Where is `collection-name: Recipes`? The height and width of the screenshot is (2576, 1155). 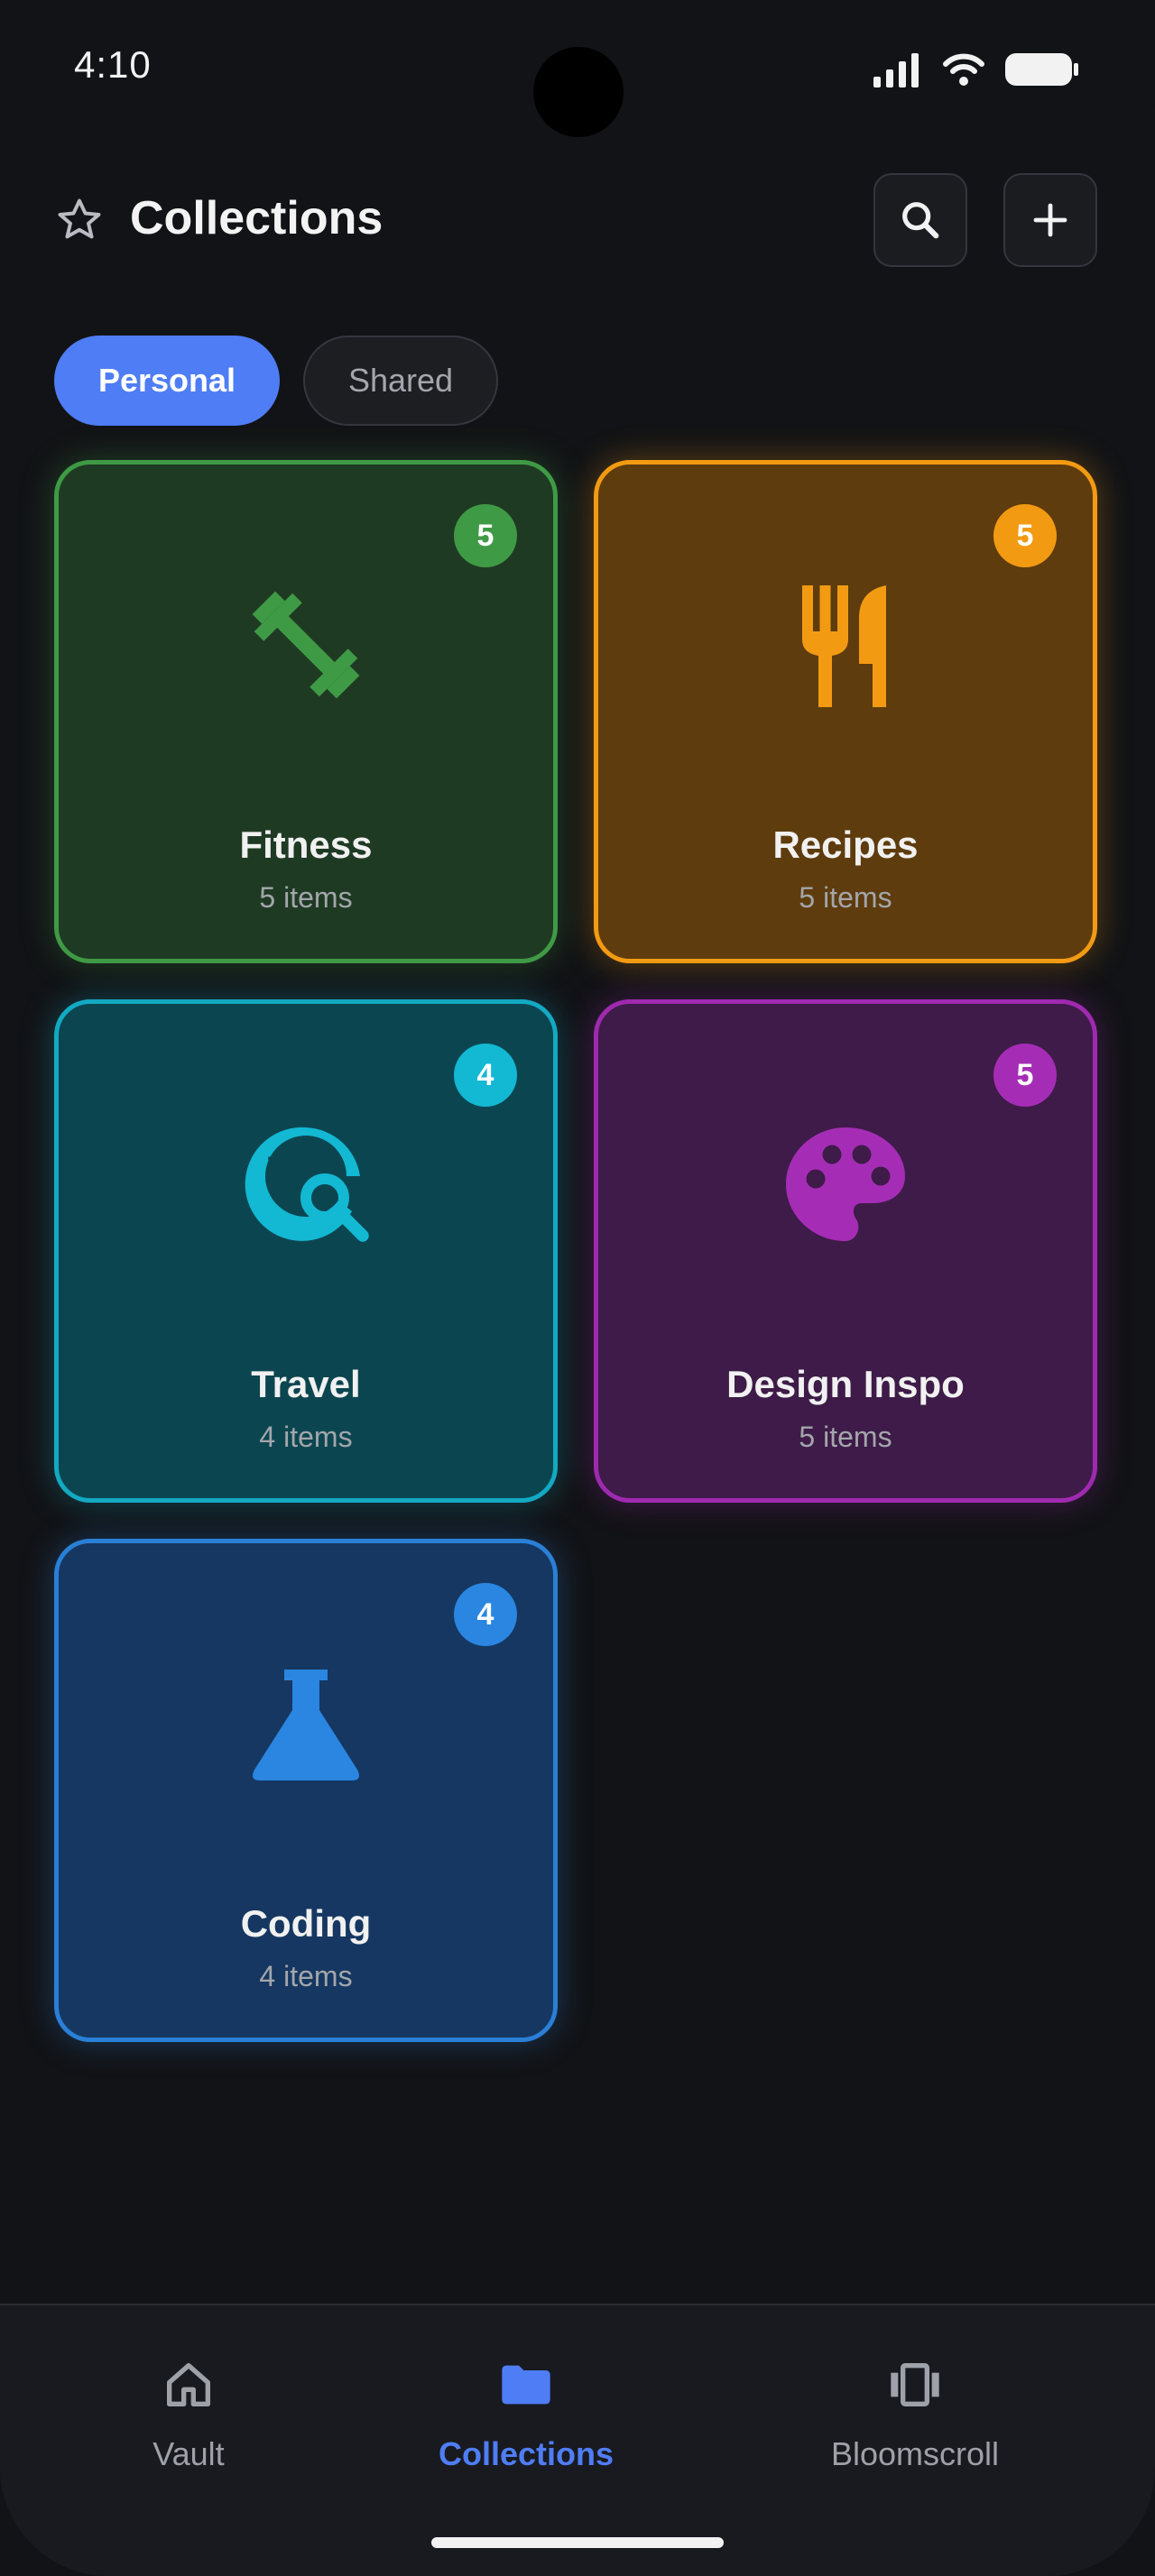 collection-name: Recipes is located at coordinates (845, 845).